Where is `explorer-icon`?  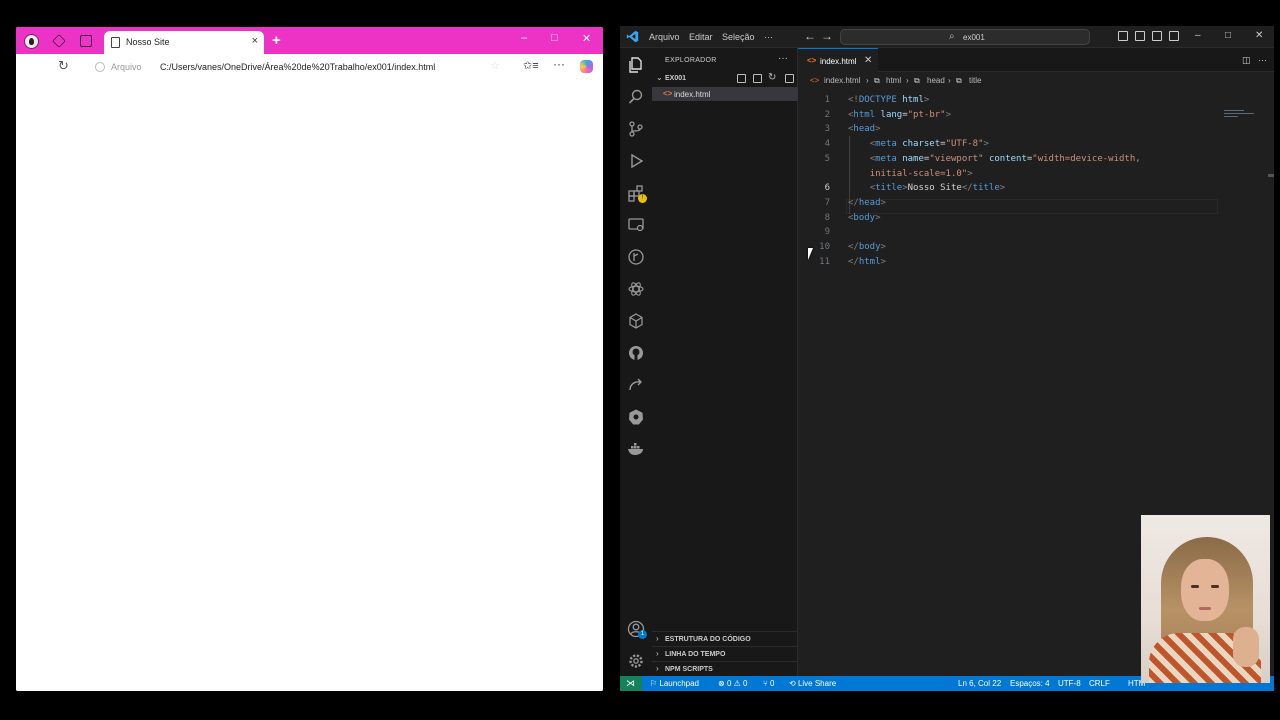 explorer-icon is located at coordinates (636, 65).